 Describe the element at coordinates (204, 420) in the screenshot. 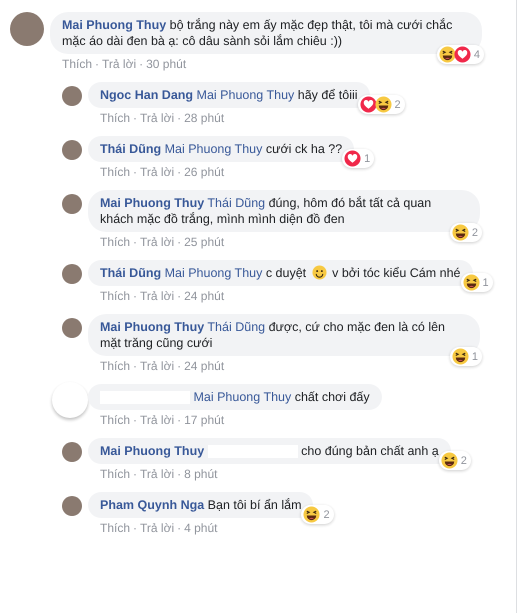

I see `timestamp: 17 phút` at that location.